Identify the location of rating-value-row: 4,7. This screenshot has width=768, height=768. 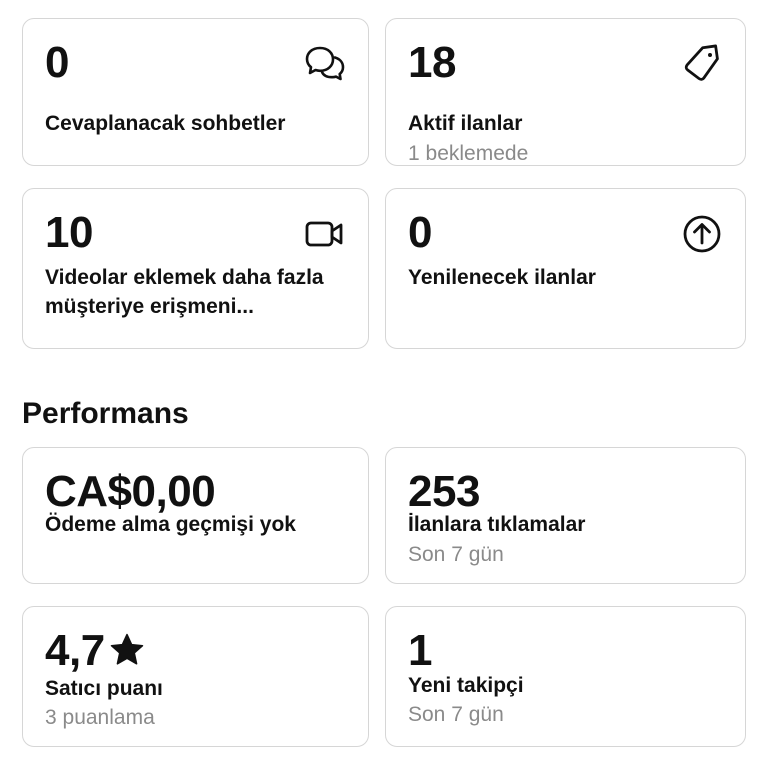
(95, 651).